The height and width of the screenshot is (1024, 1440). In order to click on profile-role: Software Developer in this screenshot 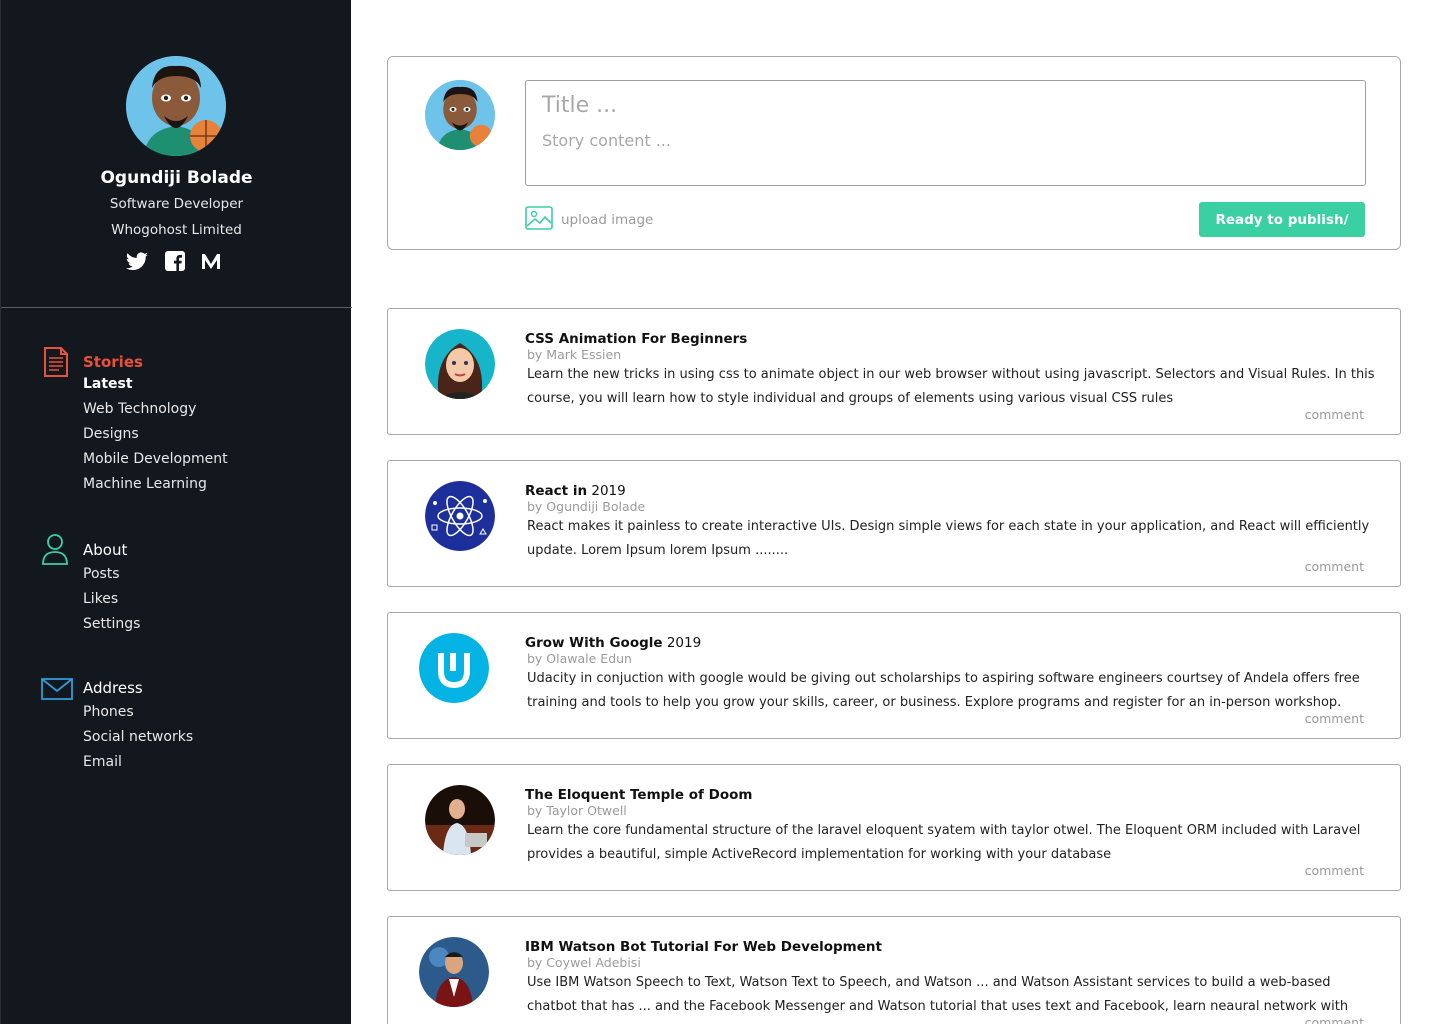, I will do `click(176, 204)`.